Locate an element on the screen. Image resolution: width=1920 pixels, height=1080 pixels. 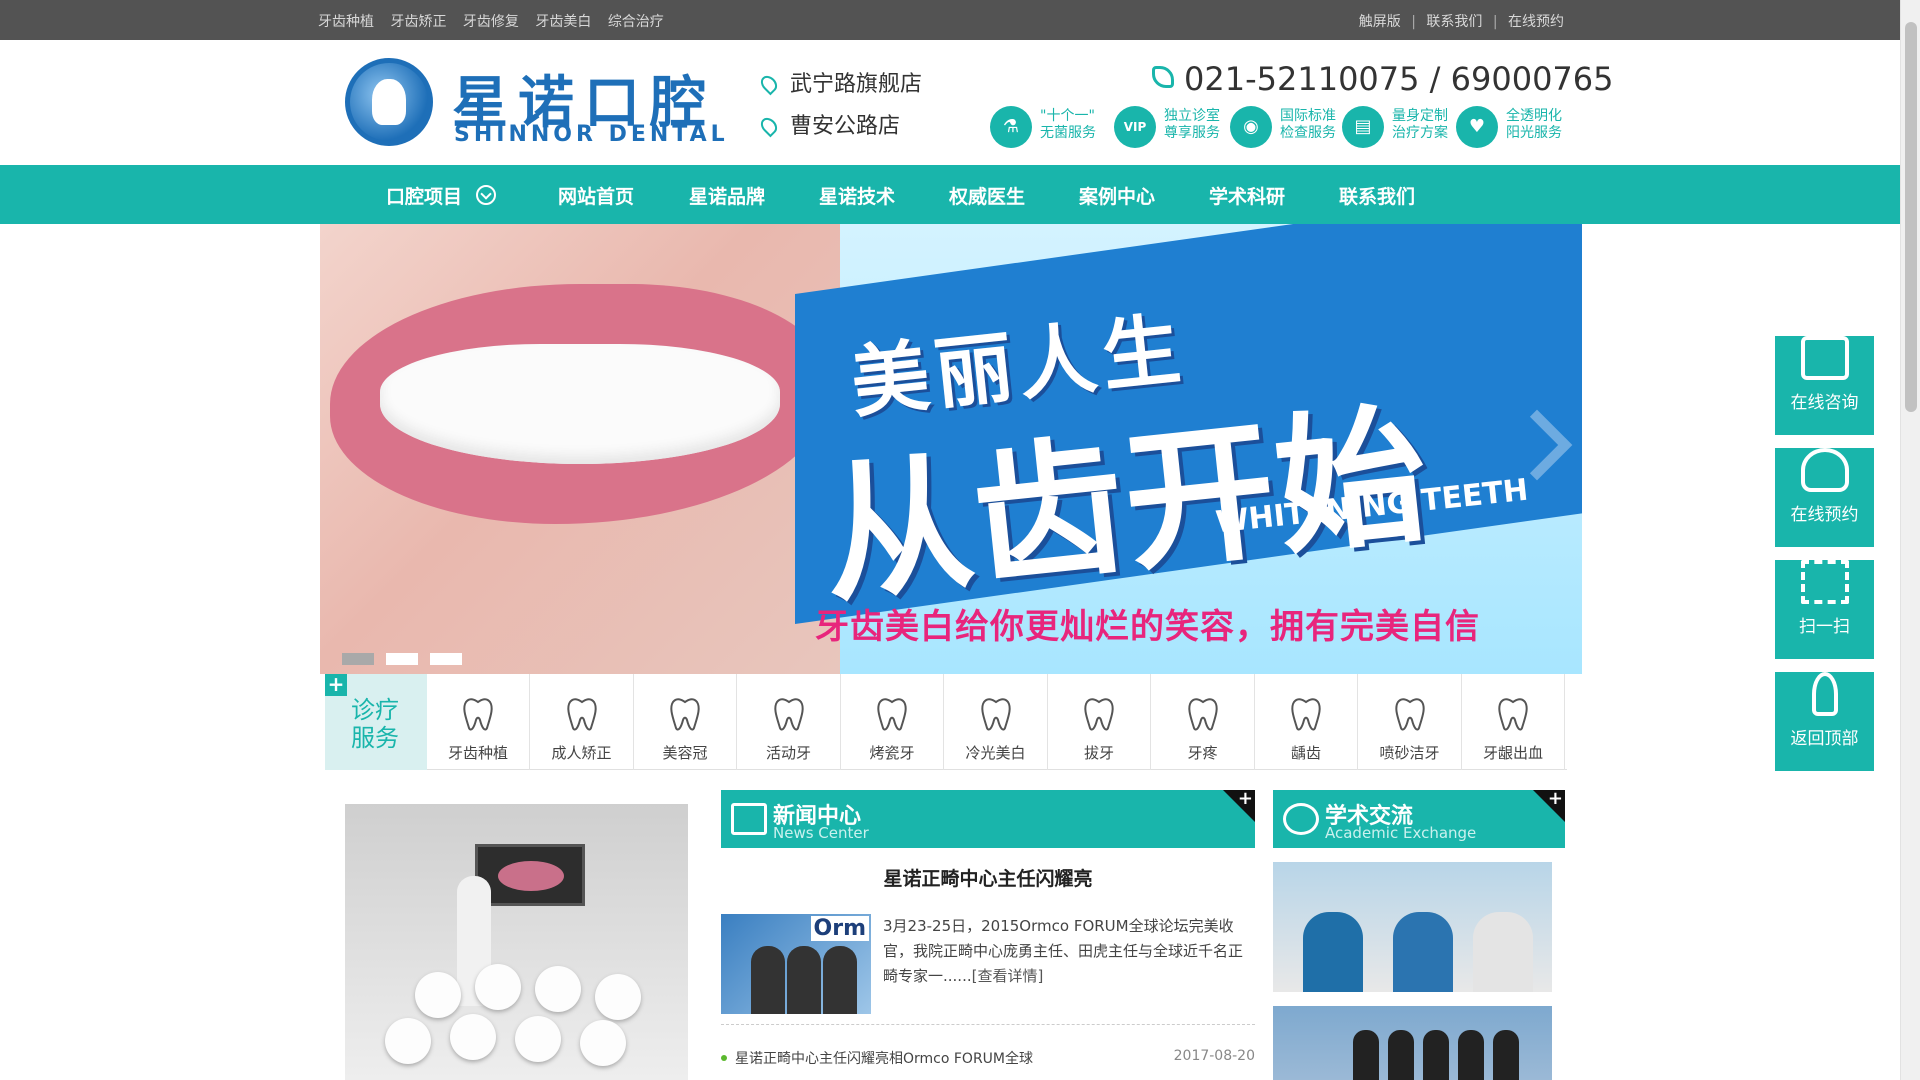
news-thumbnail: Orm is located at coordinates (796, 964).